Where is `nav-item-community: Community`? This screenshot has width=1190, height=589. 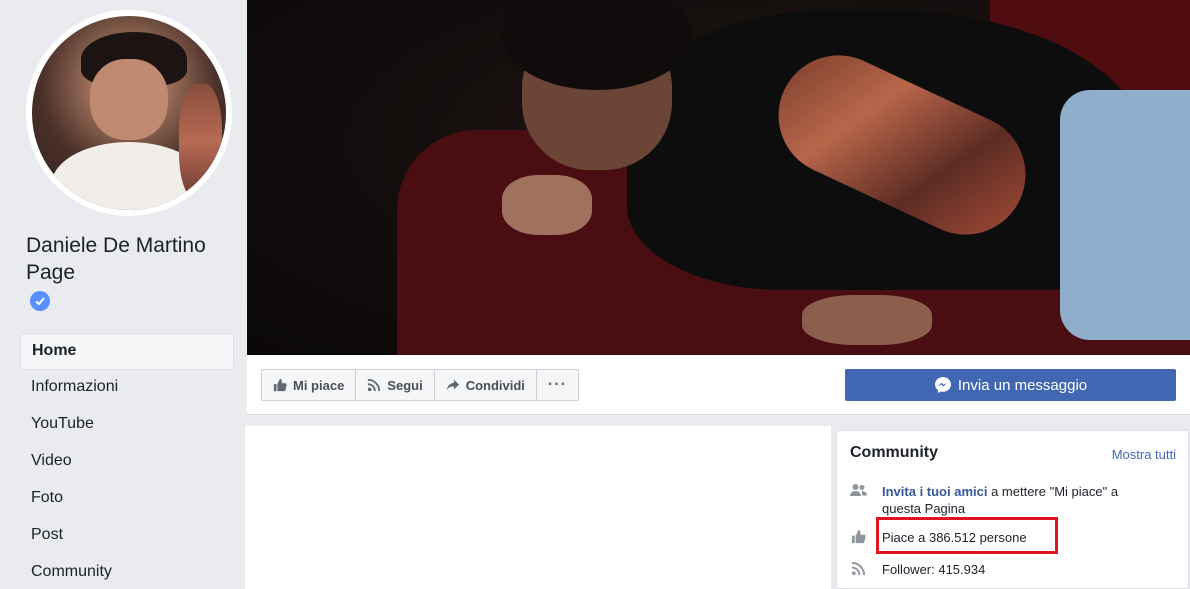 nav-item-community: Community is located at coordinates (127, 572).